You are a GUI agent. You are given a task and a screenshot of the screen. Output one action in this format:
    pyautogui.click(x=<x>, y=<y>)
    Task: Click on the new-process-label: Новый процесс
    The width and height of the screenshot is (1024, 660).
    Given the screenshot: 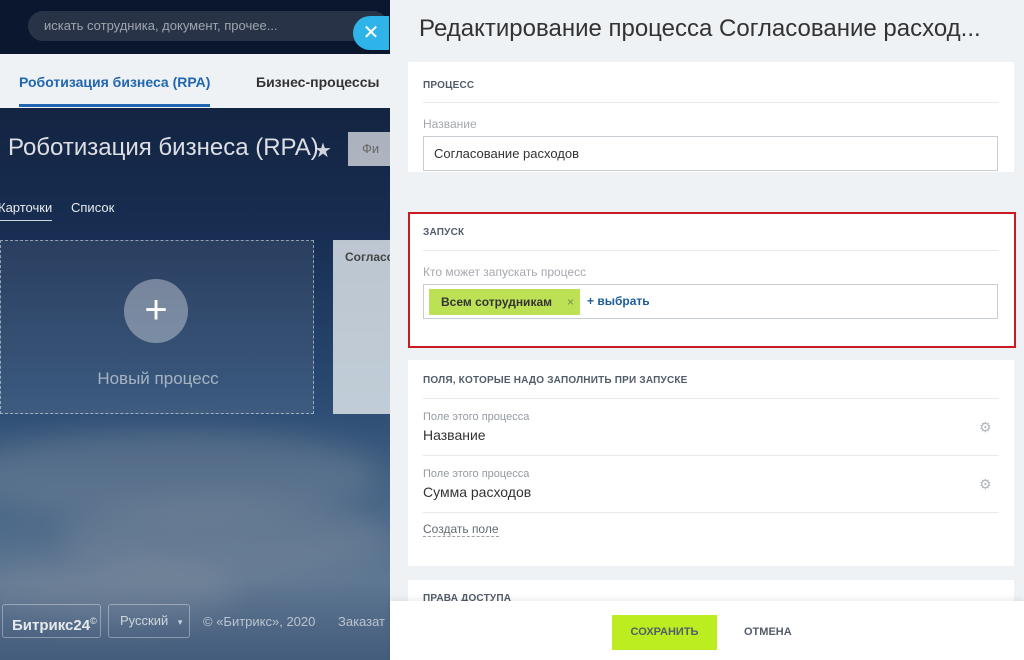 What is the action you would take?
    pyautogui.click(x=158, y=378)
    